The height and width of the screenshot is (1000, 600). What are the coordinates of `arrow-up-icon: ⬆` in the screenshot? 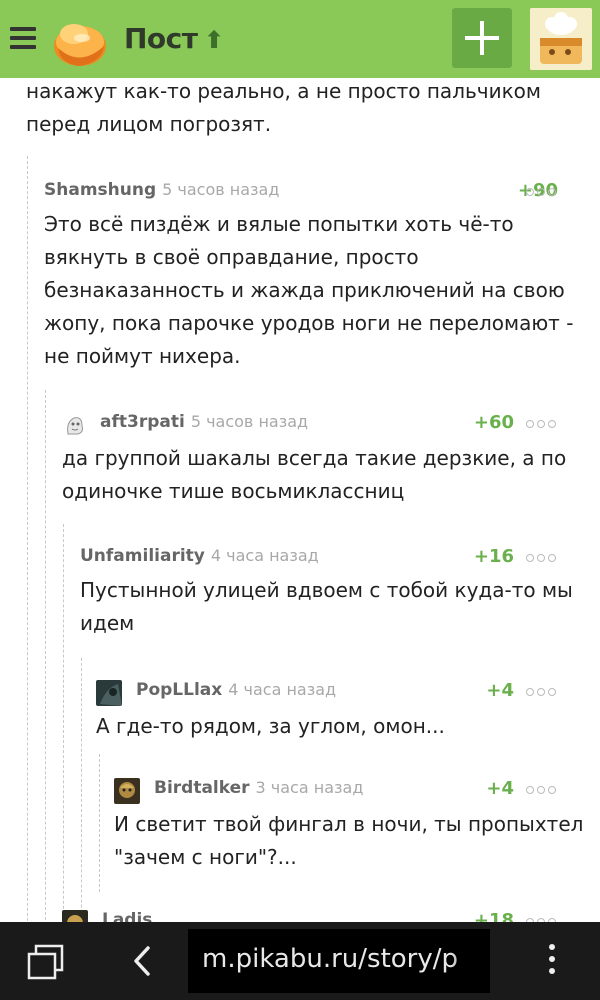 It's located at (214, 40).